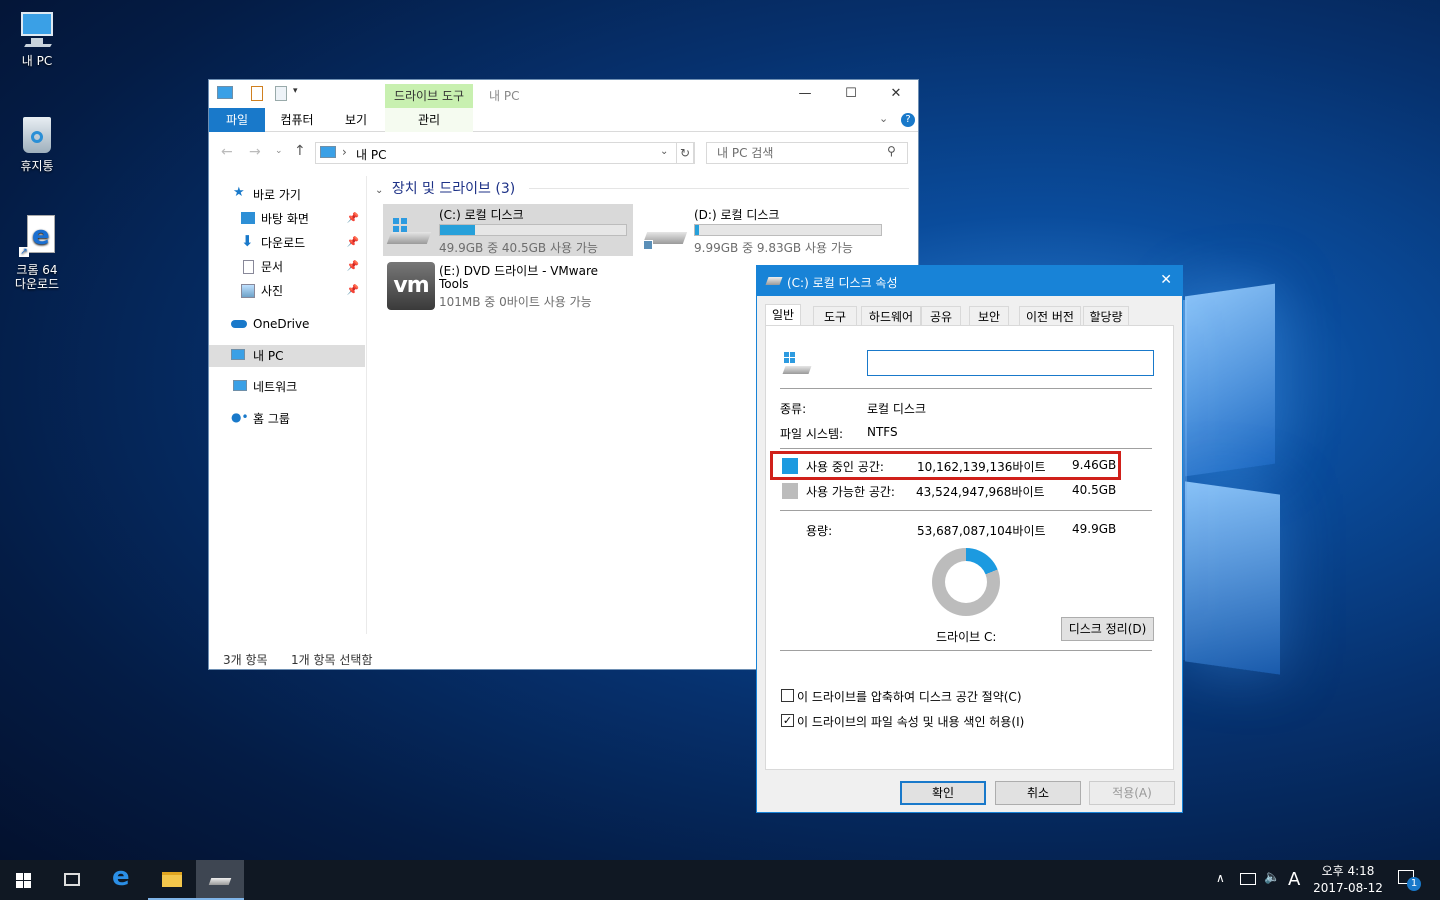 This screenshot has width=1440, height=900. I want to click on drive-tile-d: (D:) 로컬 디스크 9.99GB 중 9.83GB 사용 가능, so click(764, 230).